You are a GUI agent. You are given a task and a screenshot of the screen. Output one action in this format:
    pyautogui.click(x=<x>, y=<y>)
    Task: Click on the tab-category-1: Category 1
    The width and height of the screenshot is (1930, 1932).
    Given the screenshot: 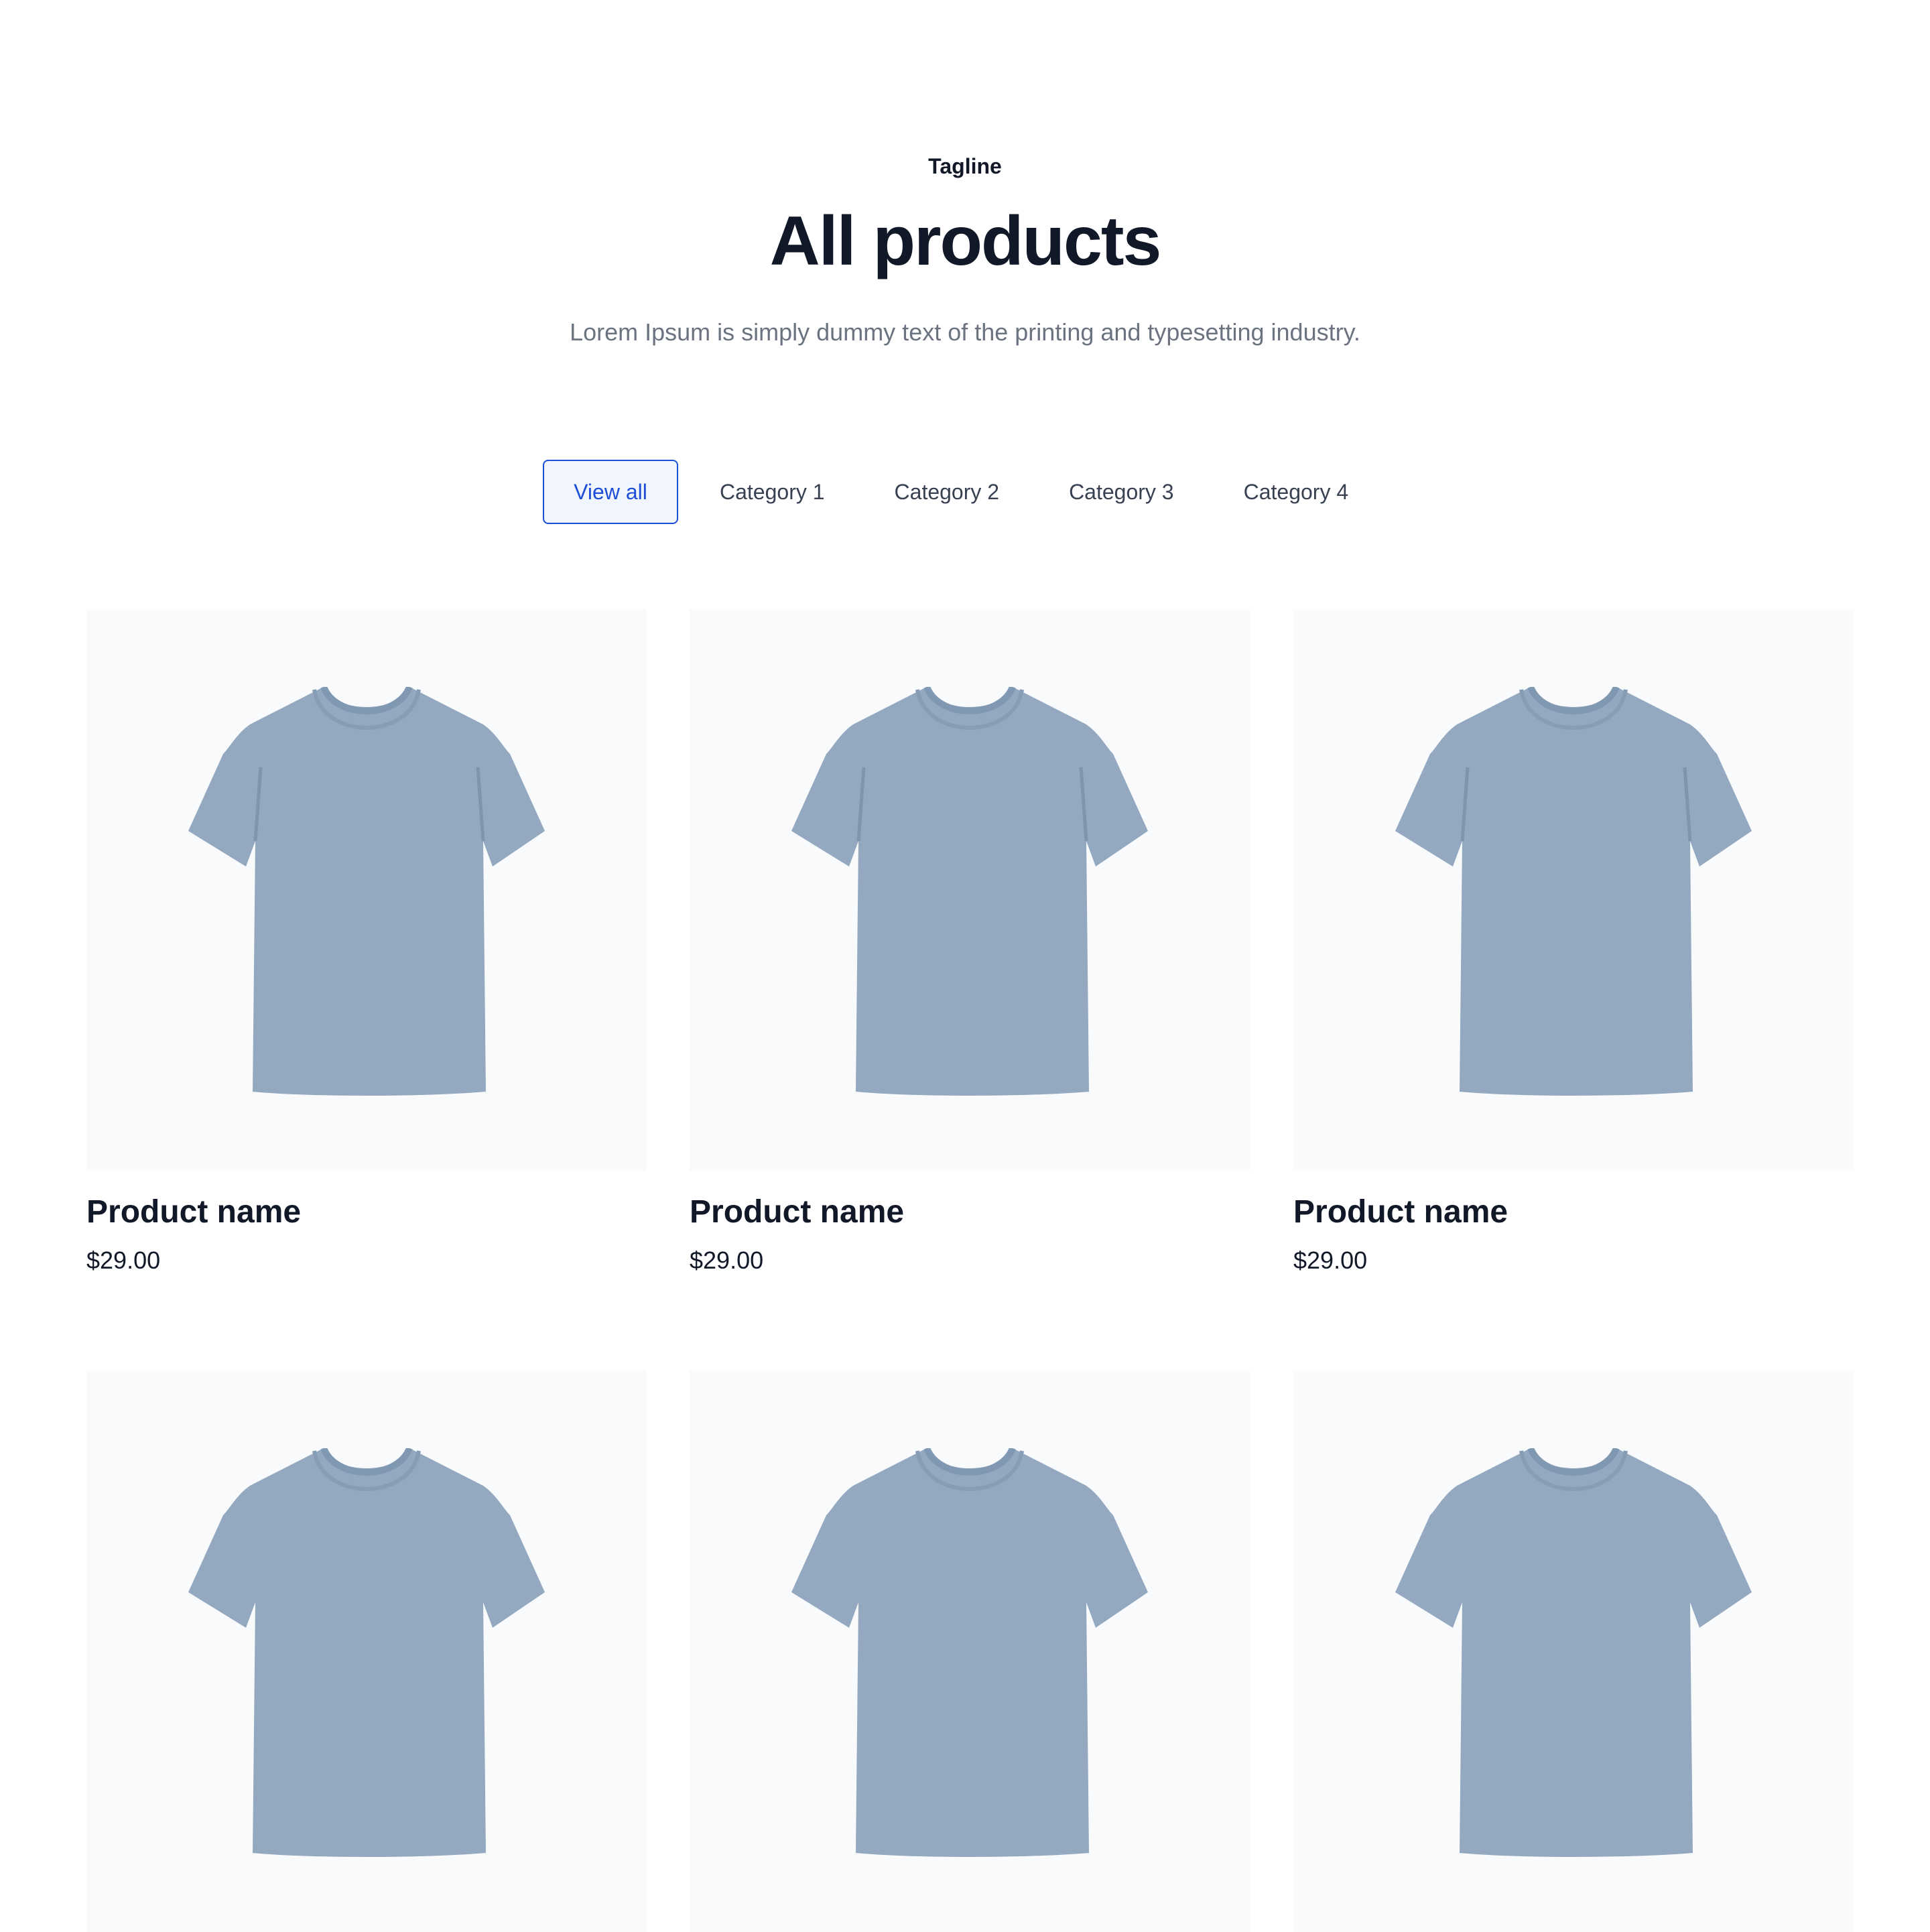 What is the action you would take?
    pyautogui.click(x=772, y=492)
    